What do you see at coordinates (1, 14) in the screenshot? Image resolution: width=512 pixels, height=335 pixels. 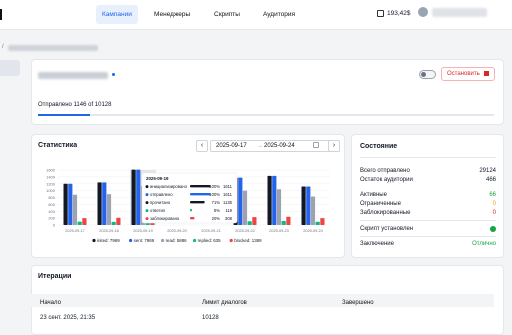 I see `logo` at bounding box center [1, 14].